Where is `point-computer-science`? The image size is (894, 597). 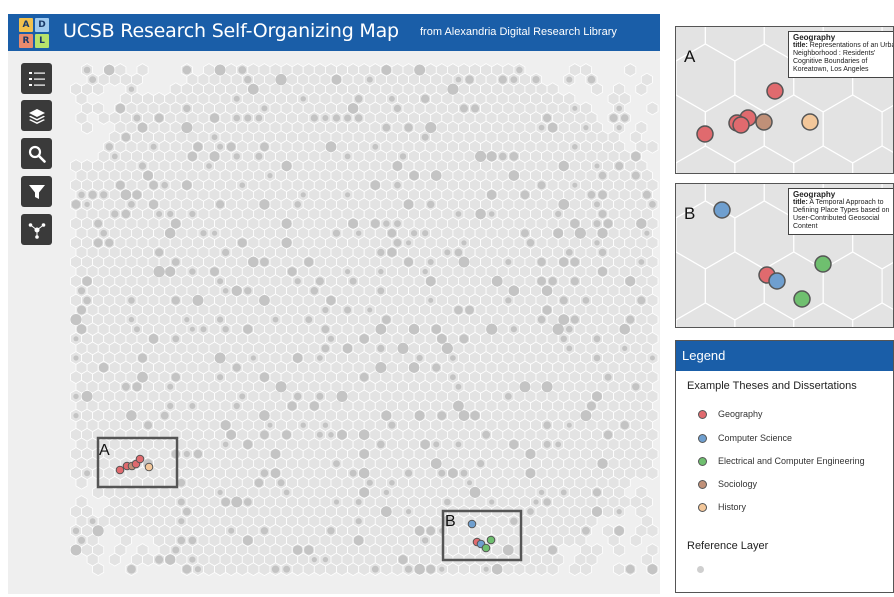 point-computer-science is located at coordinates (777, 281).